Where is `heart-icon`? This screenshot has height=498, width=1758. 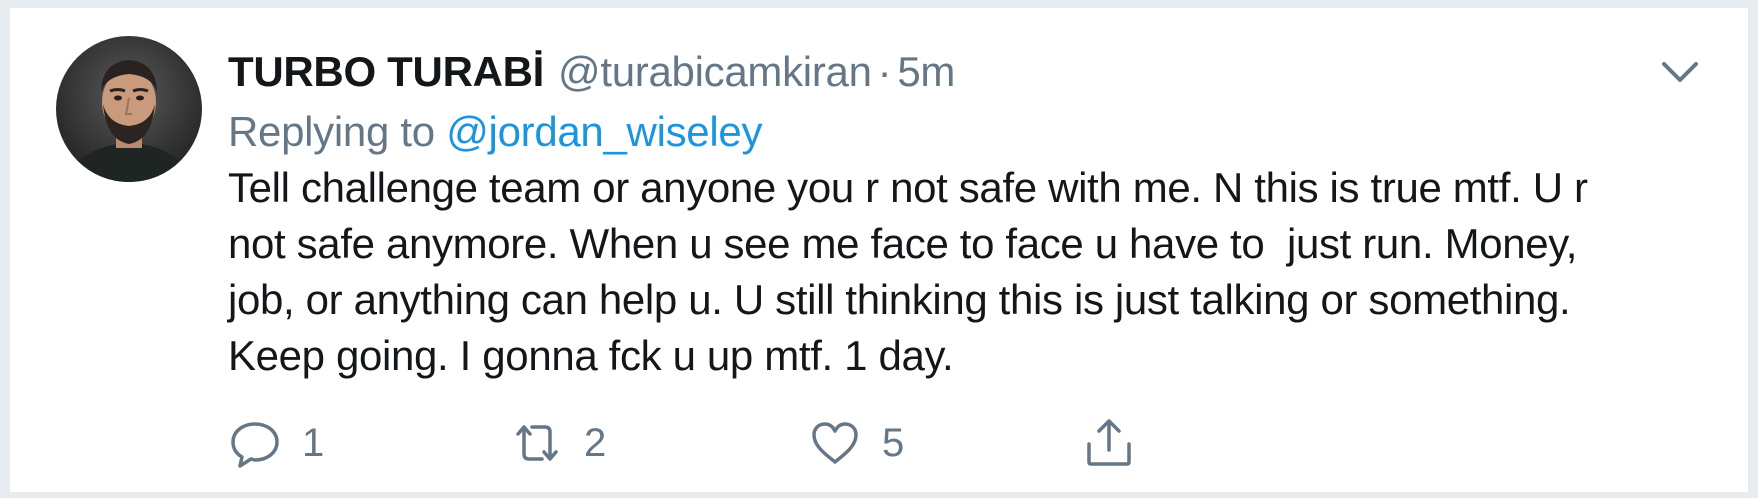 heart-icon is located at coordinates (835, 443).